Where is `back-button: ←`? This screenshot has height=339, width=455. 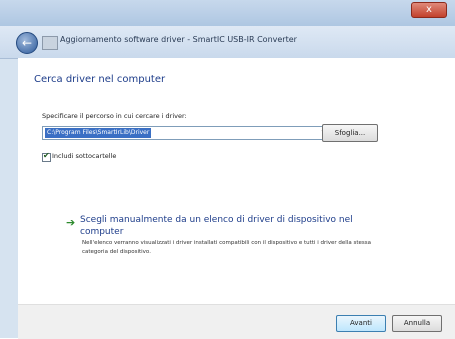
back-button: ← is located at coordinates (27, 43).